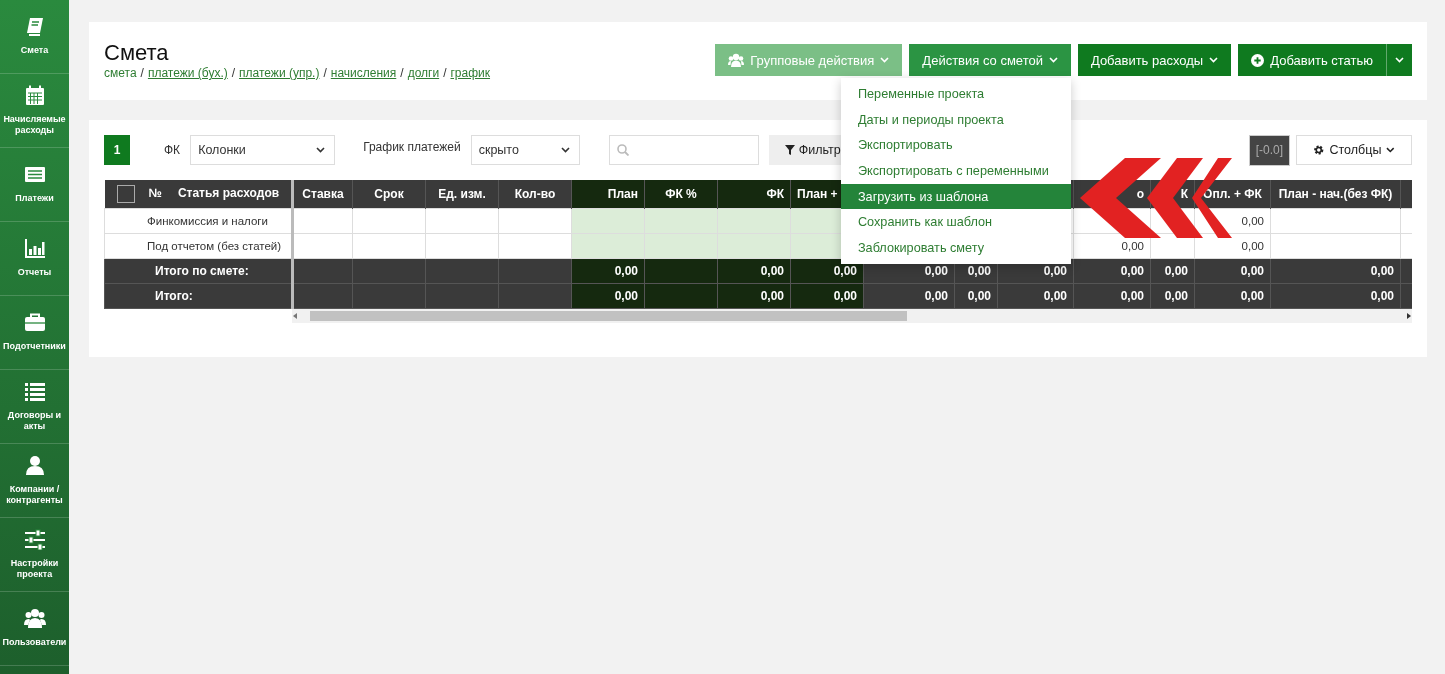 The height and width of the screenshot is (674, 1445). I want to click on scroll-left-icon, so click(295, 315).